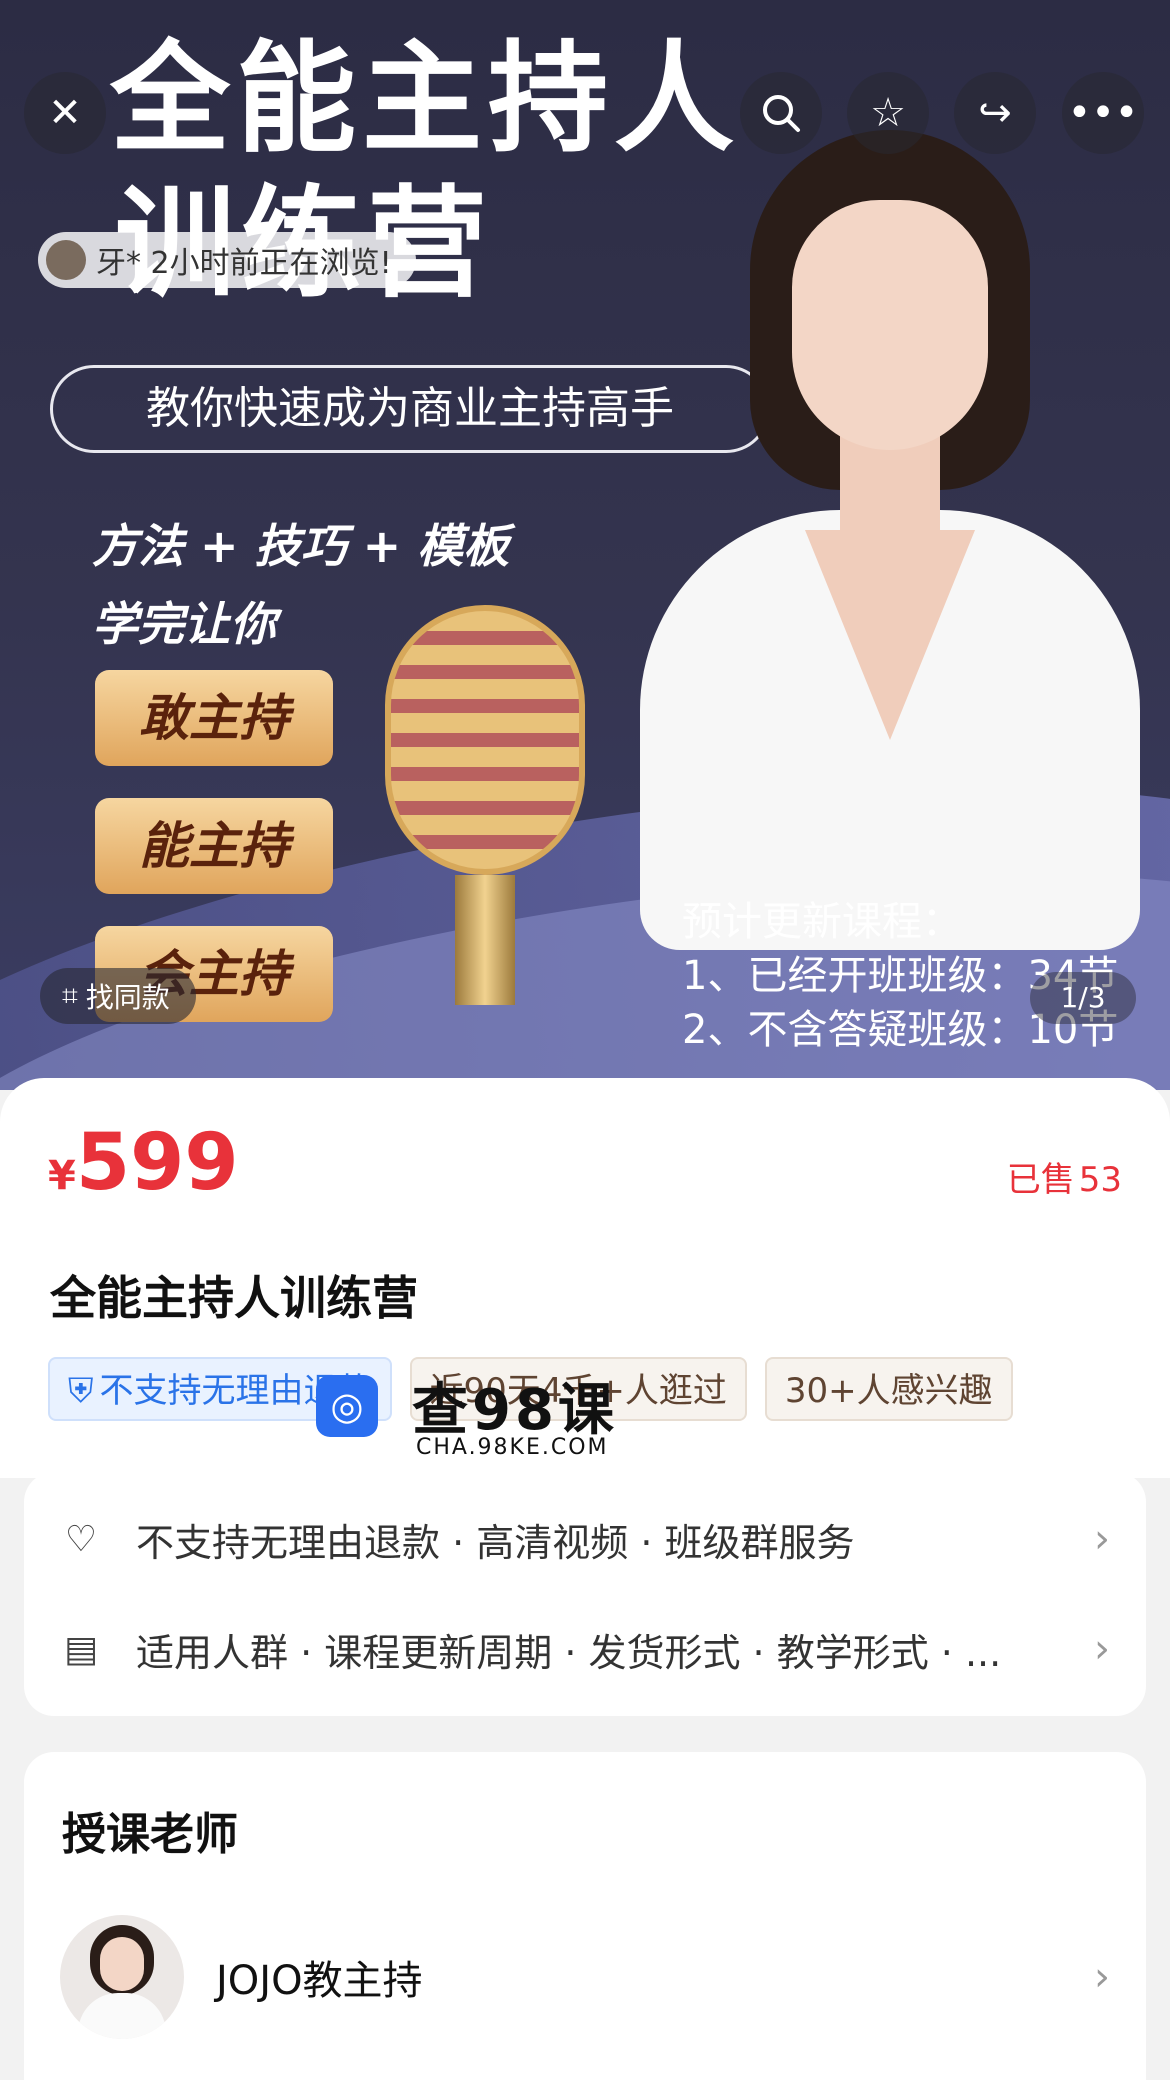  I want to click on heart-shield-icon: ♡, so click(81, 1539).